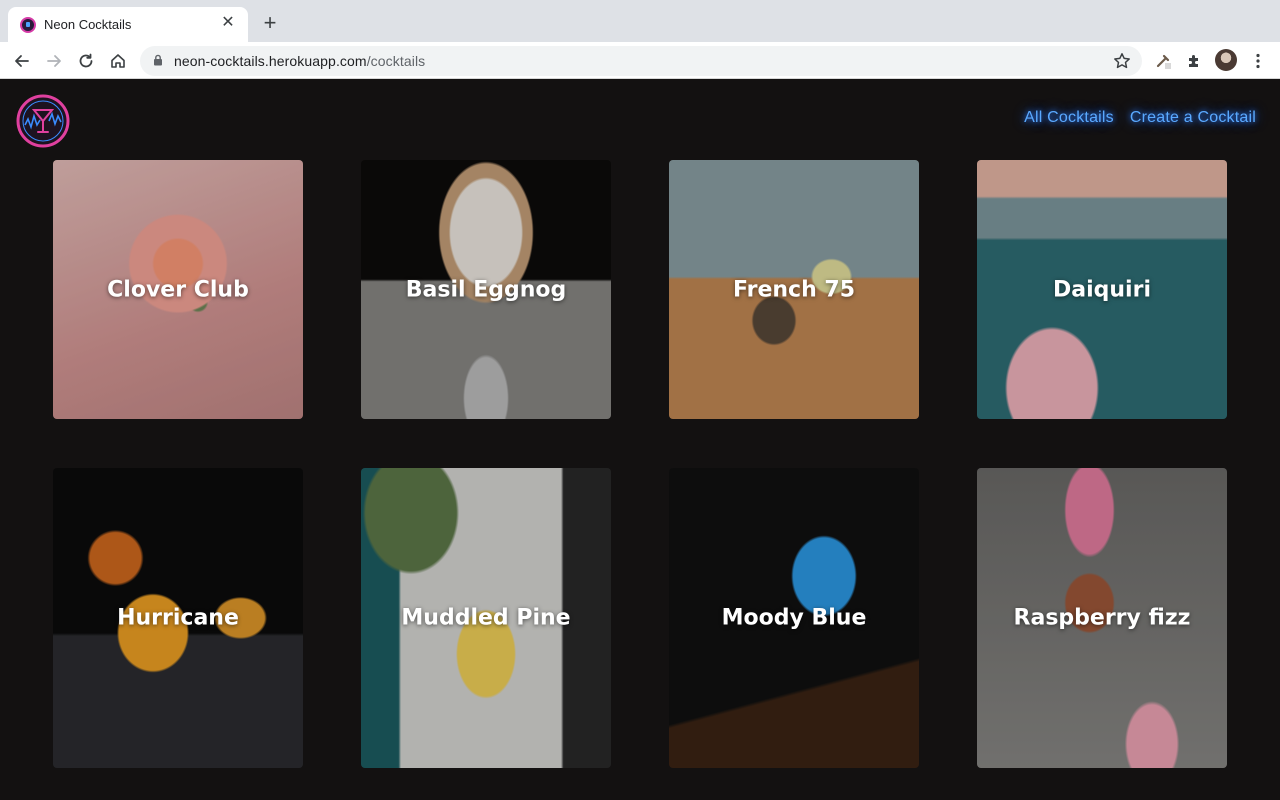  I want to click on cocktail-card-raspberry-fizz: Raspberry fizz, so click(1102, 618).